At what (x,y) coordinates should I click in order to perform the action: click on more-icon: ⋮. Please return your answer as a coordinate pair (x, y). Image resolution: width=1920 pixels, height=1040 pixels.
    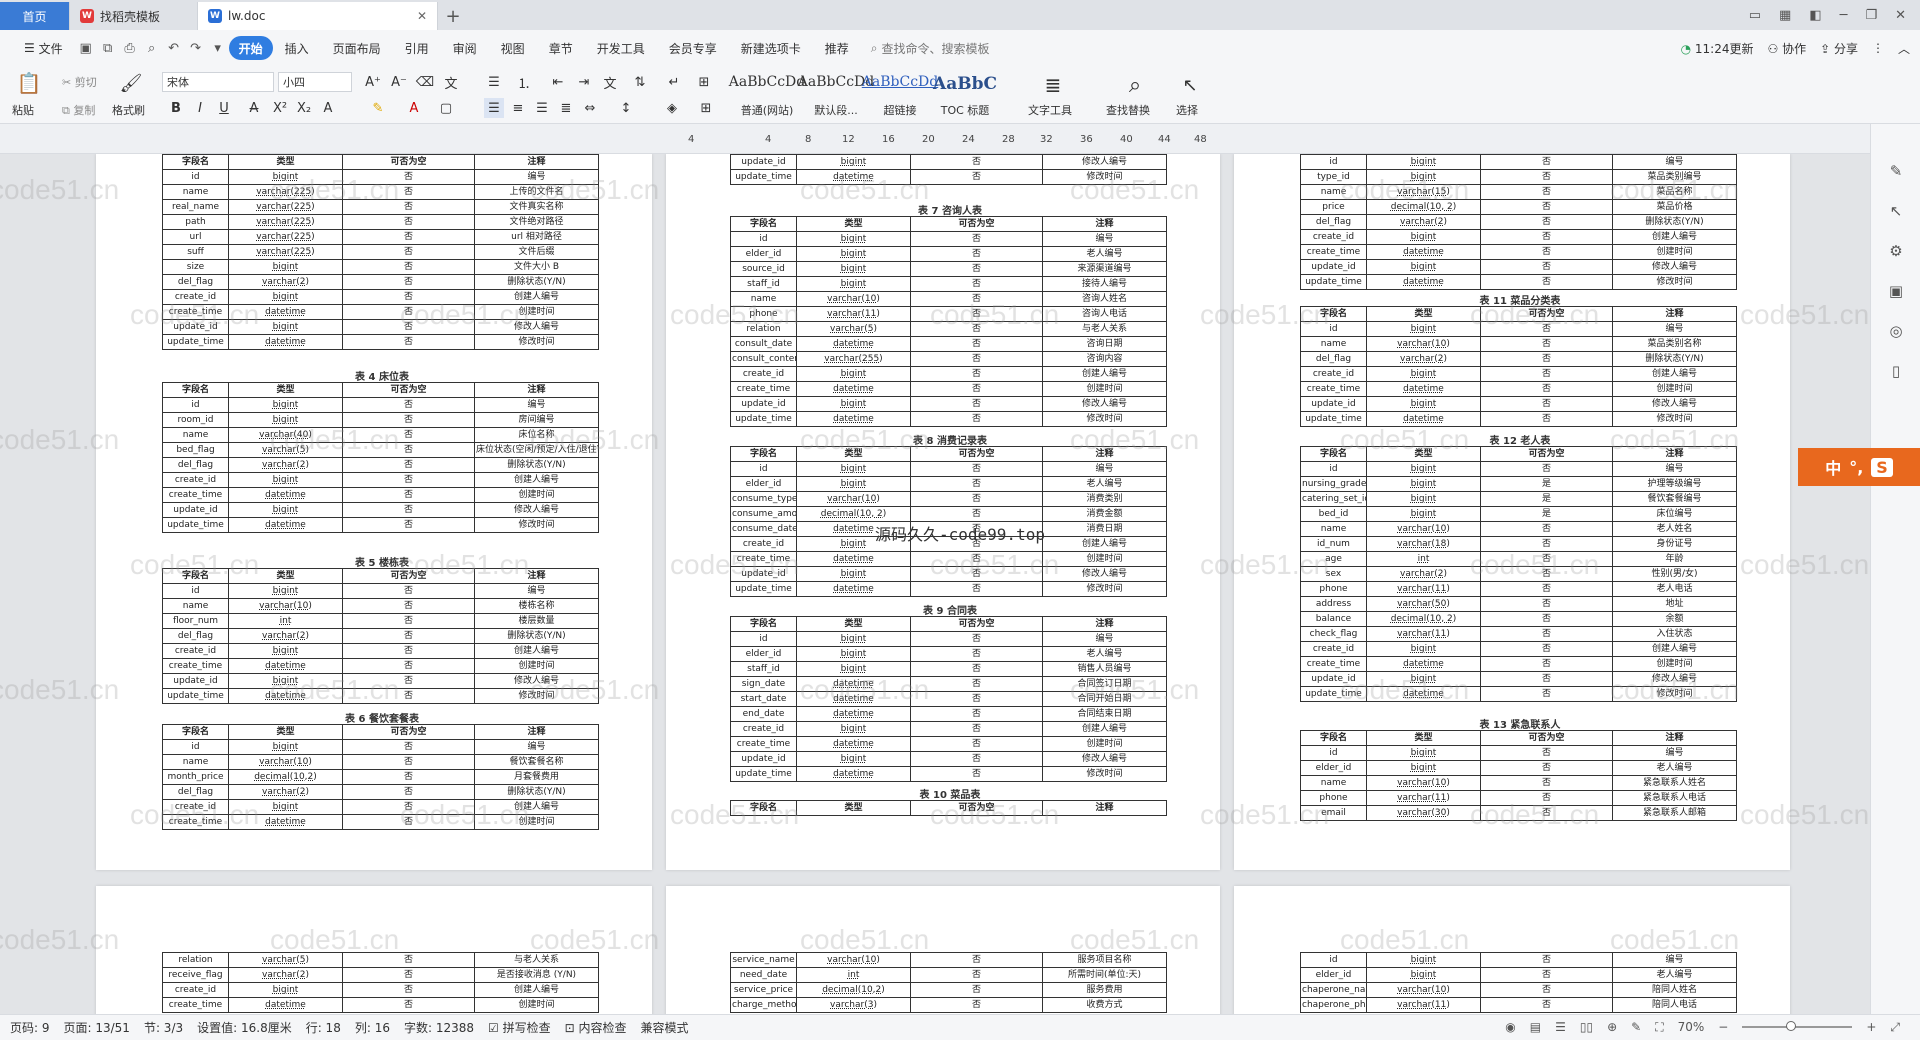
    Looking at the image, I should click on (1878, 48).